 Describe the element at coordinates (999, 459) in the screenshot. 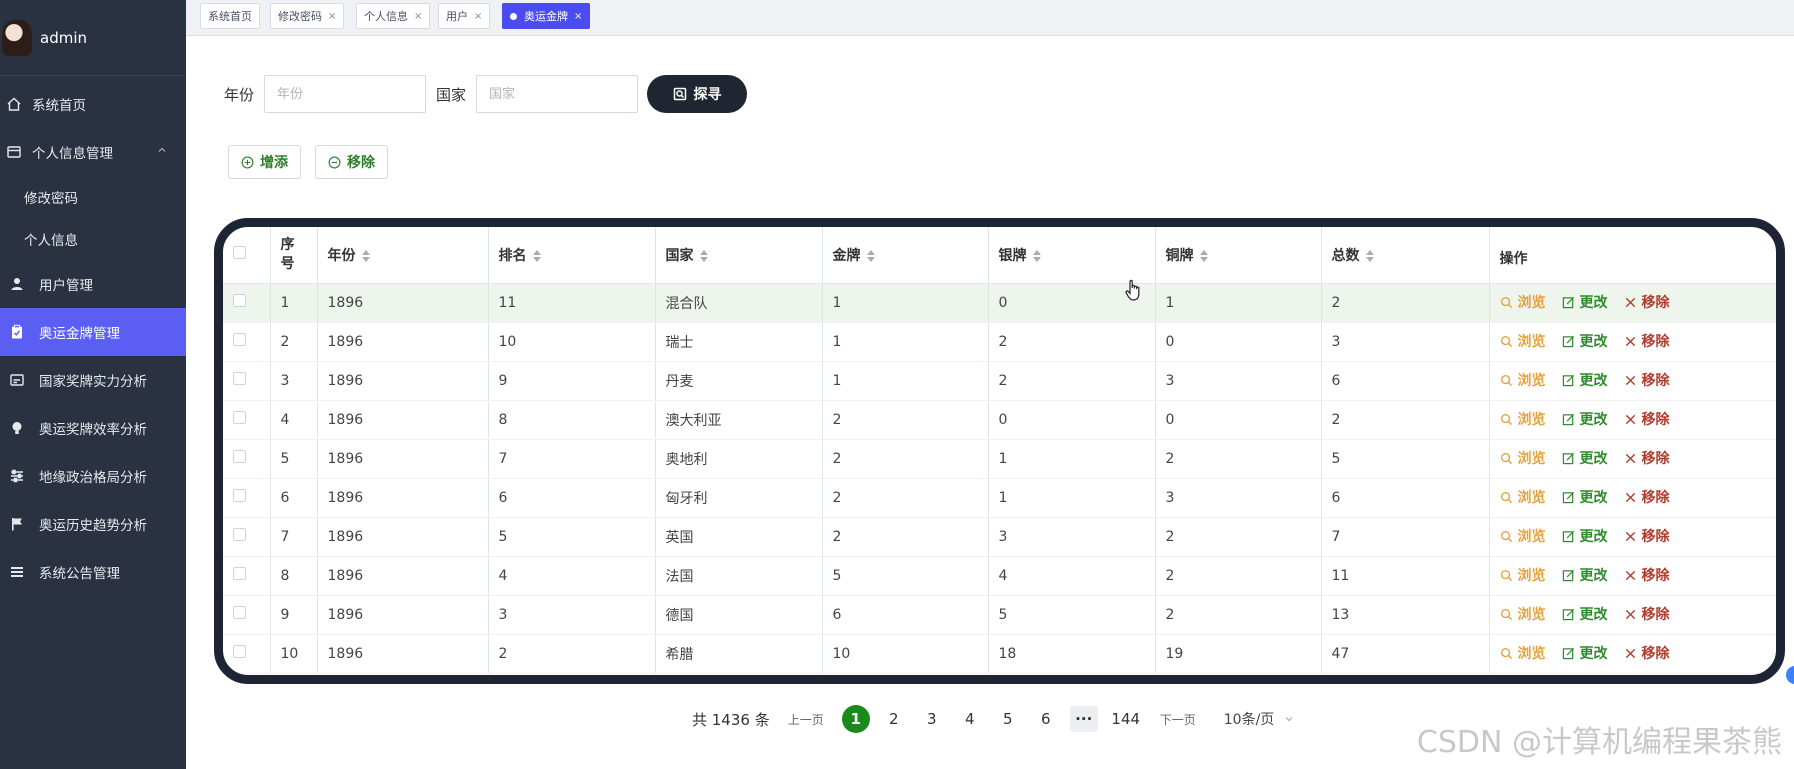

I see `table-row: 5 1896 7 奥地利 2 1 2 5 浏览 更改 移除` at that location.